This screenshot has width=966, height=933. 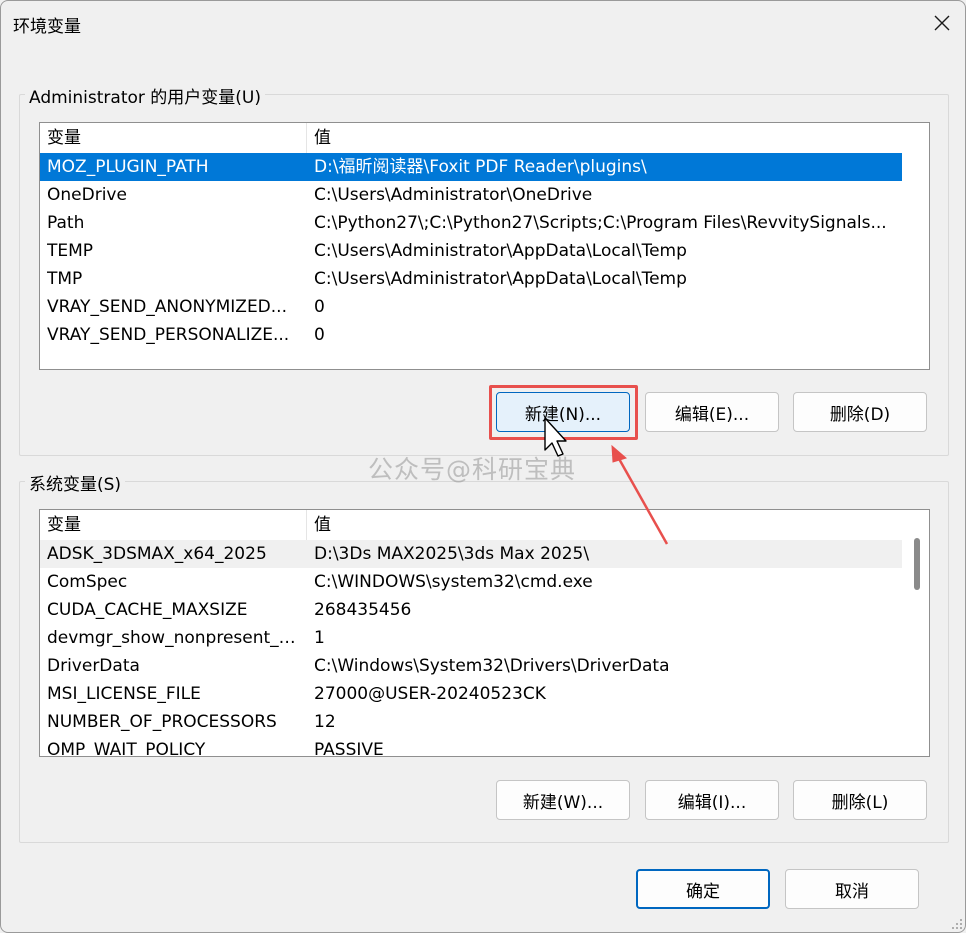 I want to click on variable-name: CUDA_CACHE_MAXSIZE, so click(x=147, y=610).